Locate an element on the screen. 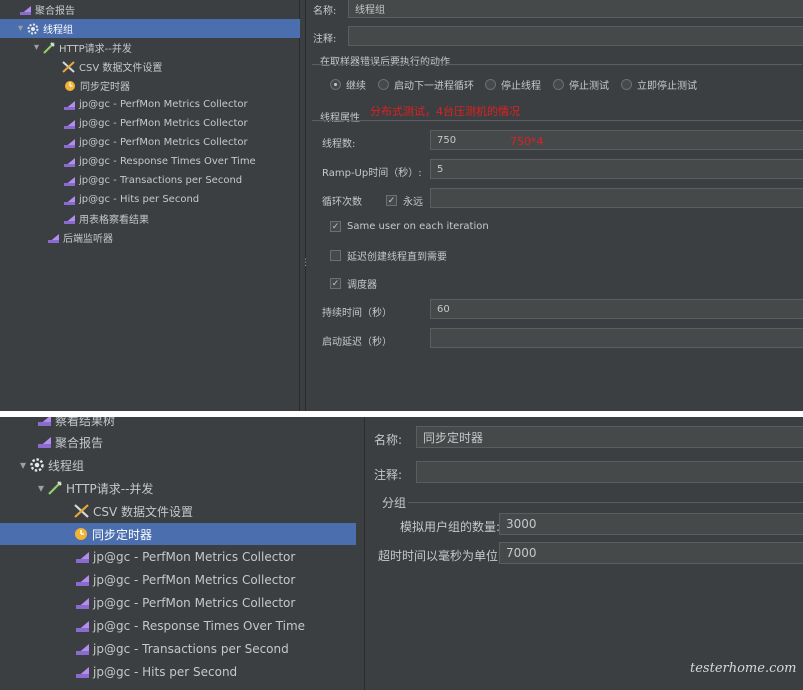 Image resolution: width=803 pixels, height=690 pixels. duration-field: 60 is located at coordinates (616, 309).